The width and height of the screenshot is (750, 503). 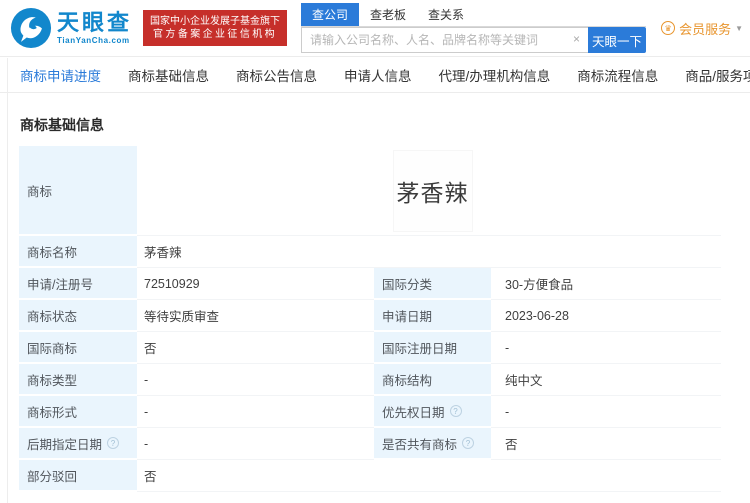 I want to click on banner-line2: 官方备案企业征信机构, so click(x=215, y=34).